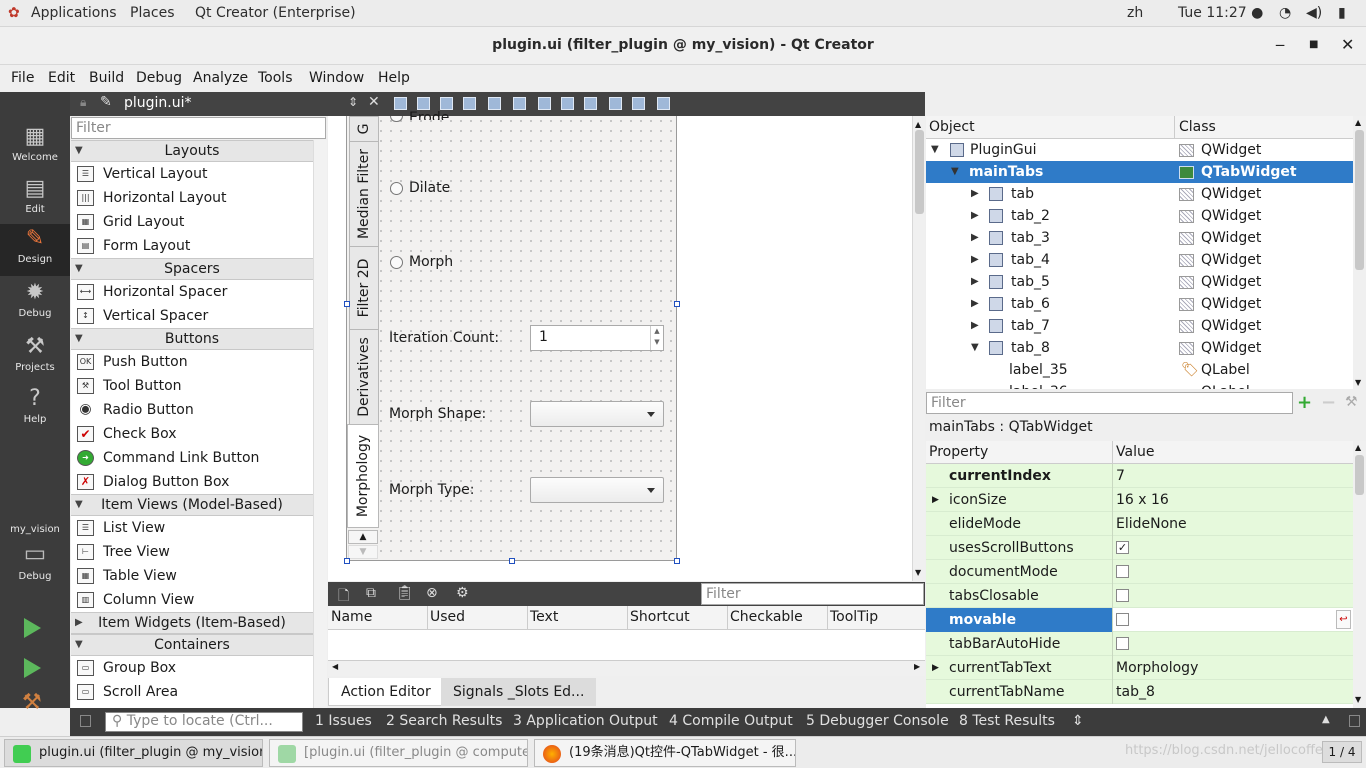 Image resolution: width=1366 pixels, height=768 pixels. What do you see at coordinates (35, 200) in the screenshot?
I see `mode-edit: ▤ Edit` at bounding box center [35, 200].